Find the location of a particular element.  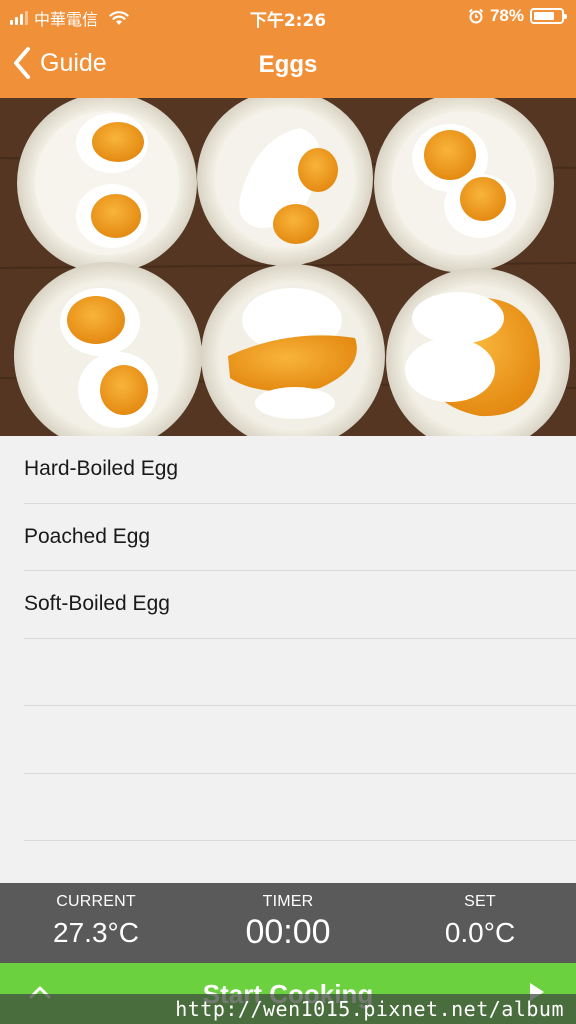

set-temp-stat: SET 0.0°C is located at coordinates (480, 923).